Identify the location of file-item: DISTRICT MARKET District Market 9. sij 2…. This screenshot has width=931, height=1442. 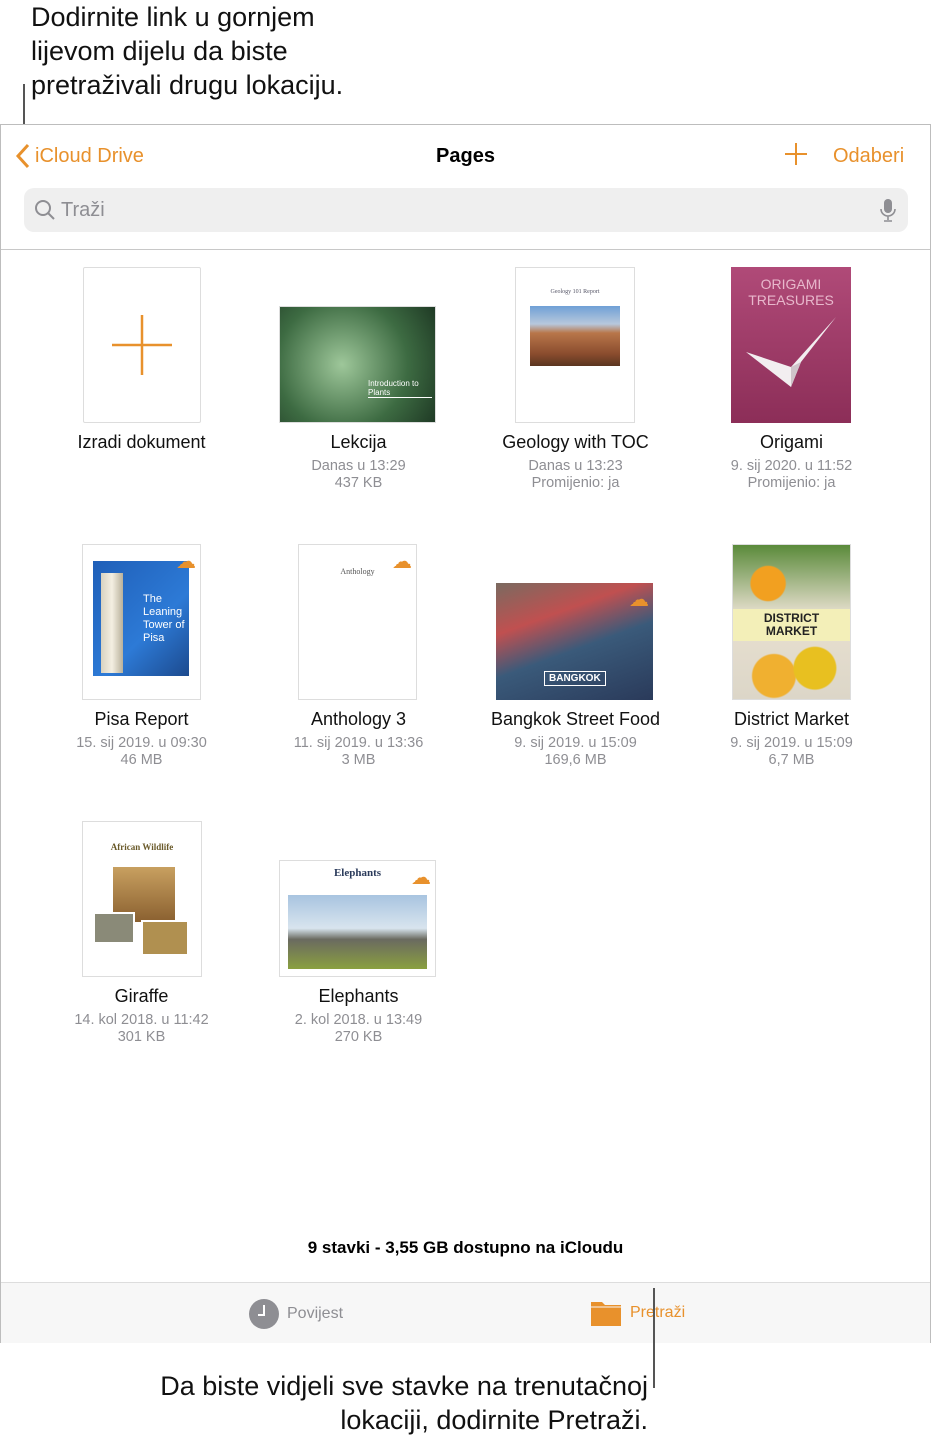
(791, 656).